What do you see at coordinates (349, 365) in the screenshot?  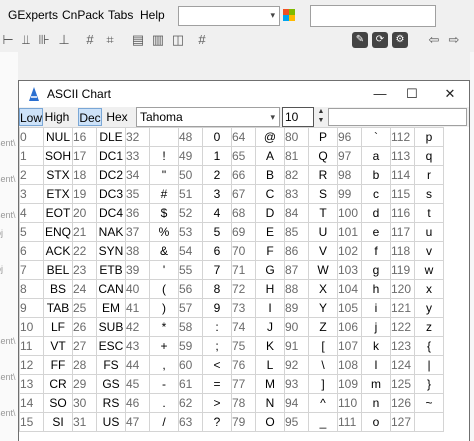 I see `ascii-code-cell: 108` at bounding box center [349, 365].